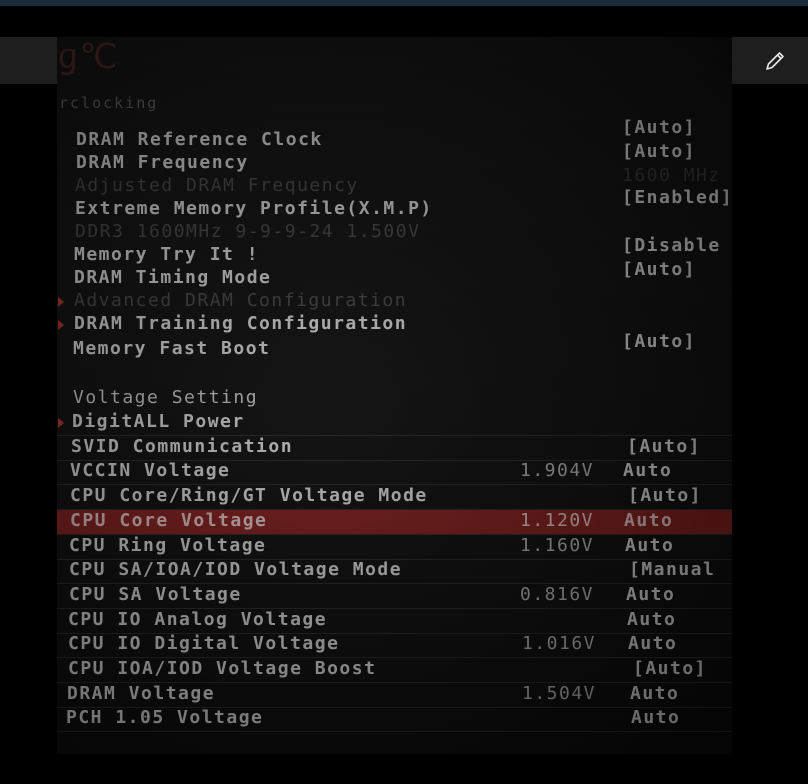 This screenshot has height=784, width=808. What do you see at coordinates (557, 545) in the screenshot?
I see `current-voltage-readout: 1.160V` at bounding box center [557, 545].